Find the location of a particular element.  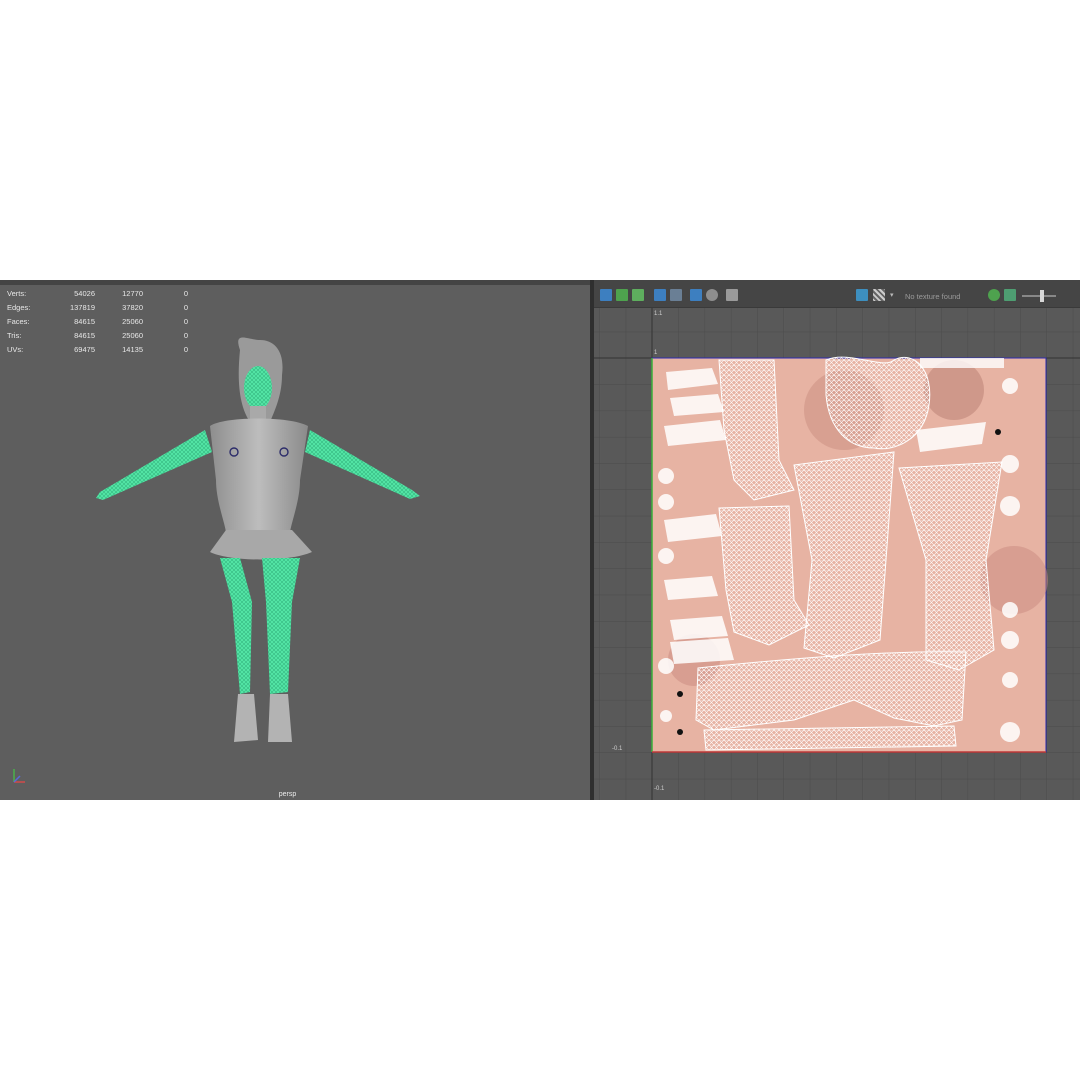

skirt is located at coordinates (261, 545).